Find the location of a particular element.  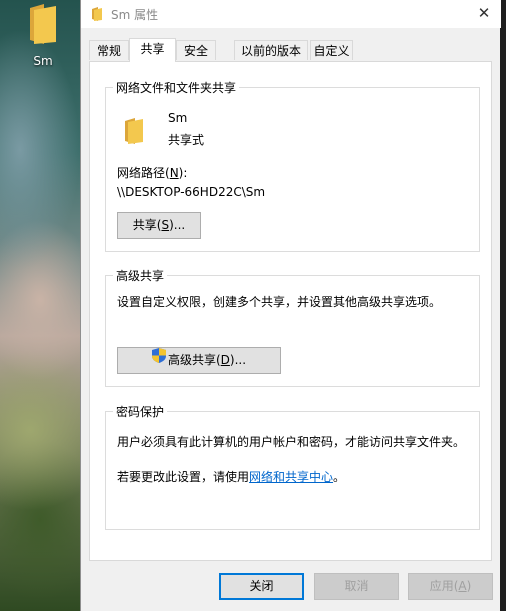

title-bar: Sm 属性 ✕ is located at coordinates (291, 14).